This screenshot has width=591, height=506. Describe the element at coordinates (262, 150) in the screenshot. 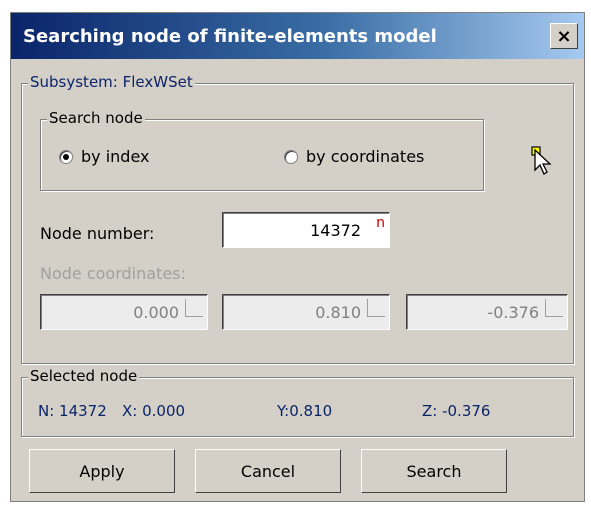

I see `search-node-group: Search node by index by coordinates` at that location.